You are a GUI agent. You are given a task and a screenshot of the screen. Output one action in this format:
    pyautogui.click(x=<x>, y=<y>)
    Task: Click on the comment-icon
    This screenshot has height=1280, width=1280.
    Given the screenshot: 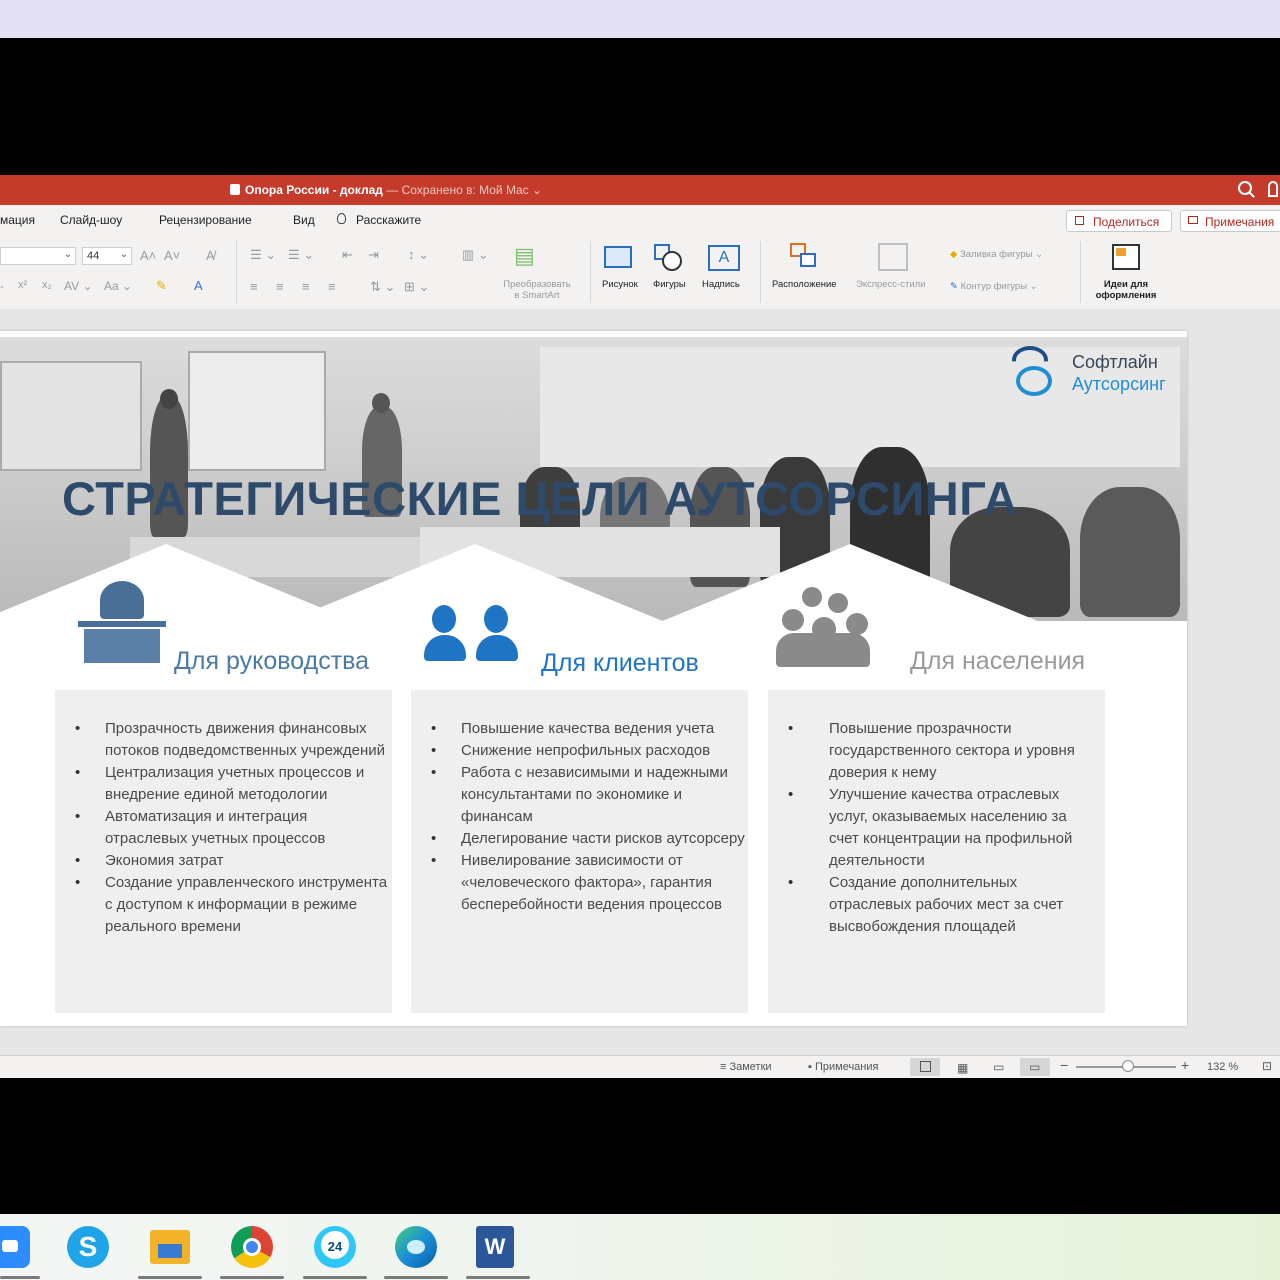 What is the action you would take?
    pyautogui.click(x=1193, y=220)
    